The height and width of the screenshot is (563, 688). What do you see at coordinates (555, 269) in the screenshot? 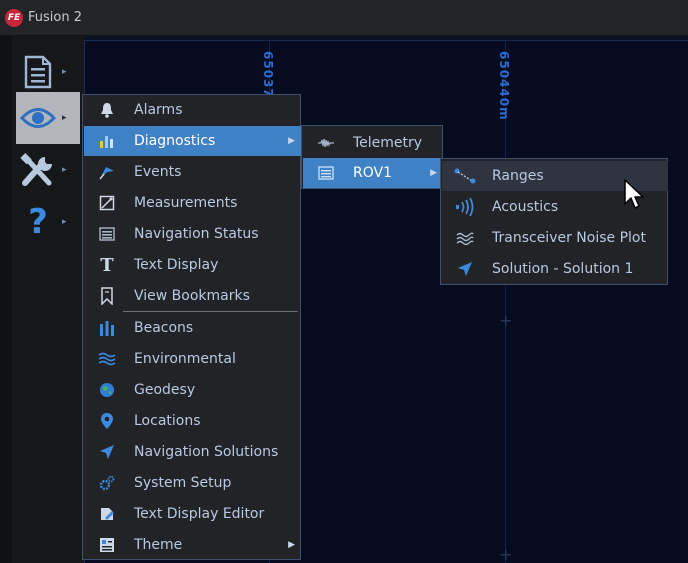
I see `menu-item-solution-1: Solution - Solution 1` at bounding box center [555, 269].